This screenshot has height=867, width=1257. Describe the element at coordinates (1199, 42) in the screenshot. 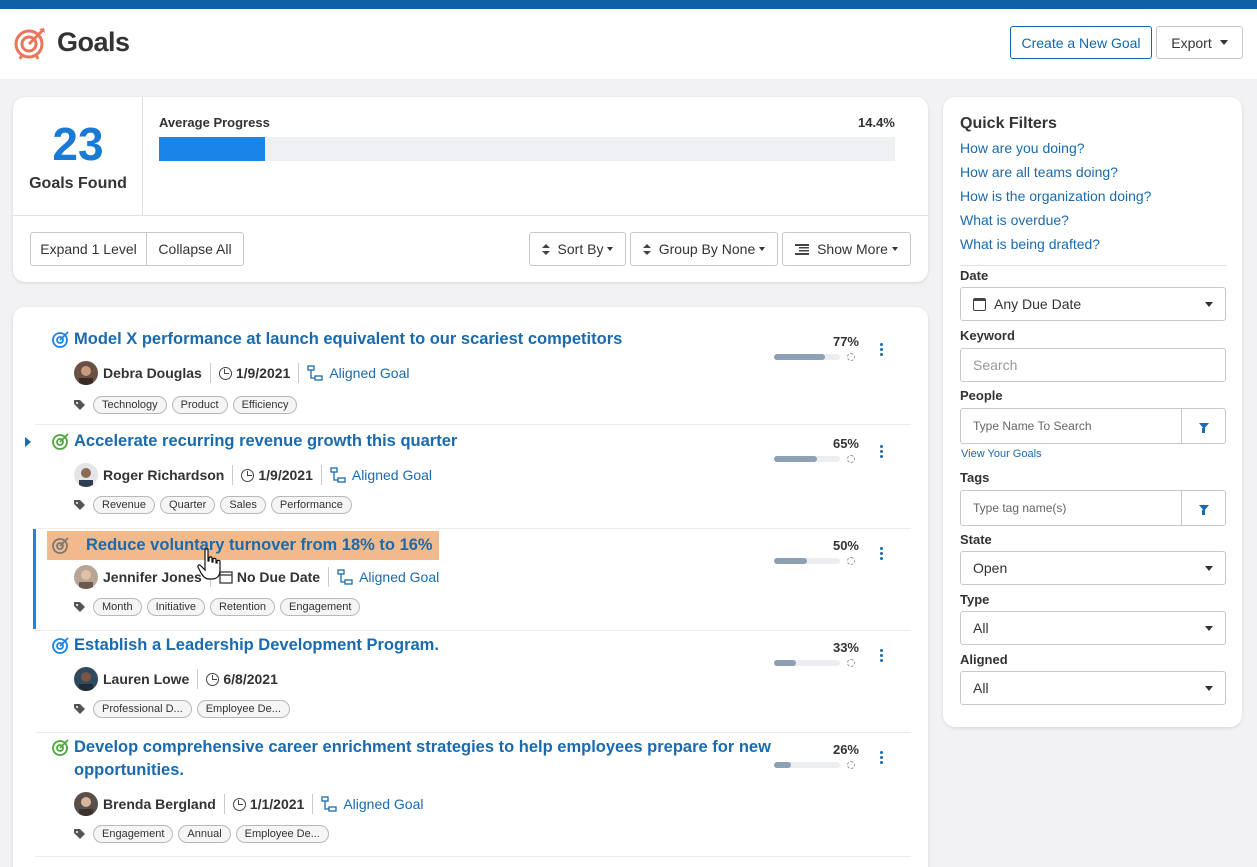

I see `export-button: Export` at that location.